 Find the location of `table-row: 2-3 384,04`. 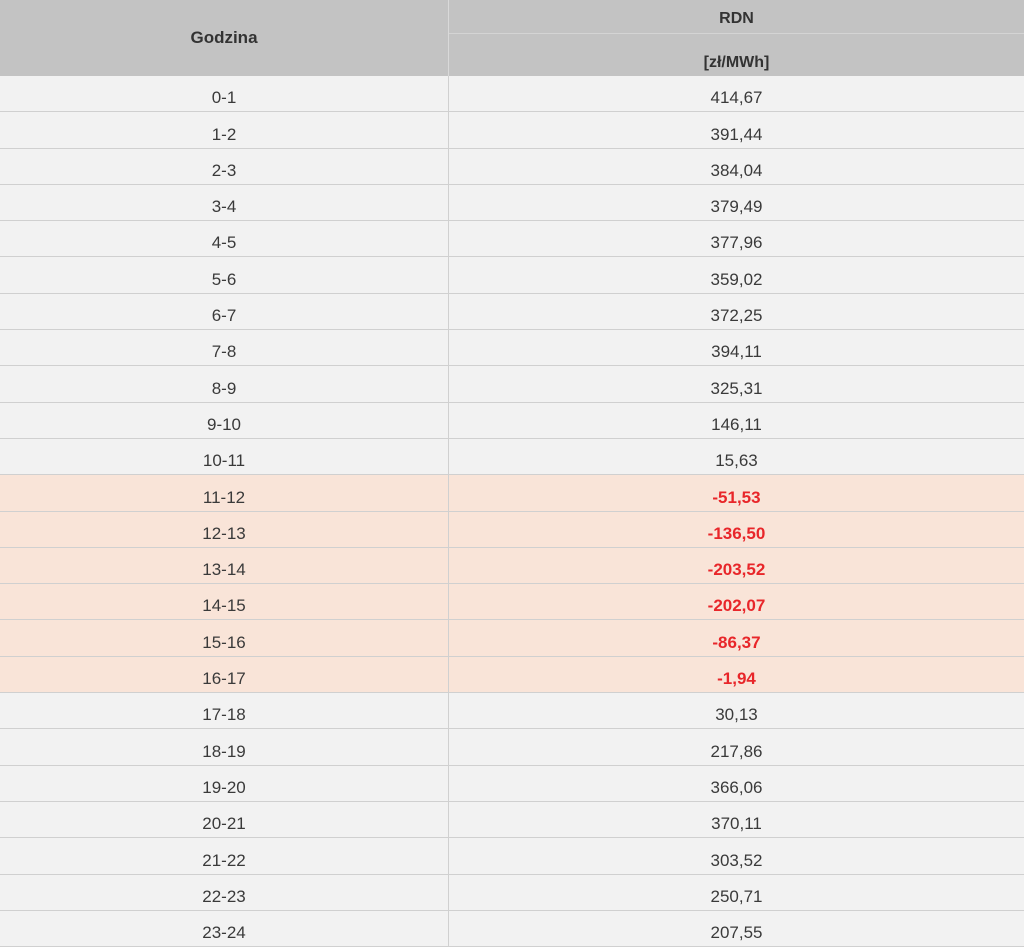

table-row: 2-3 384,04 is located at coordinates (512, 166).